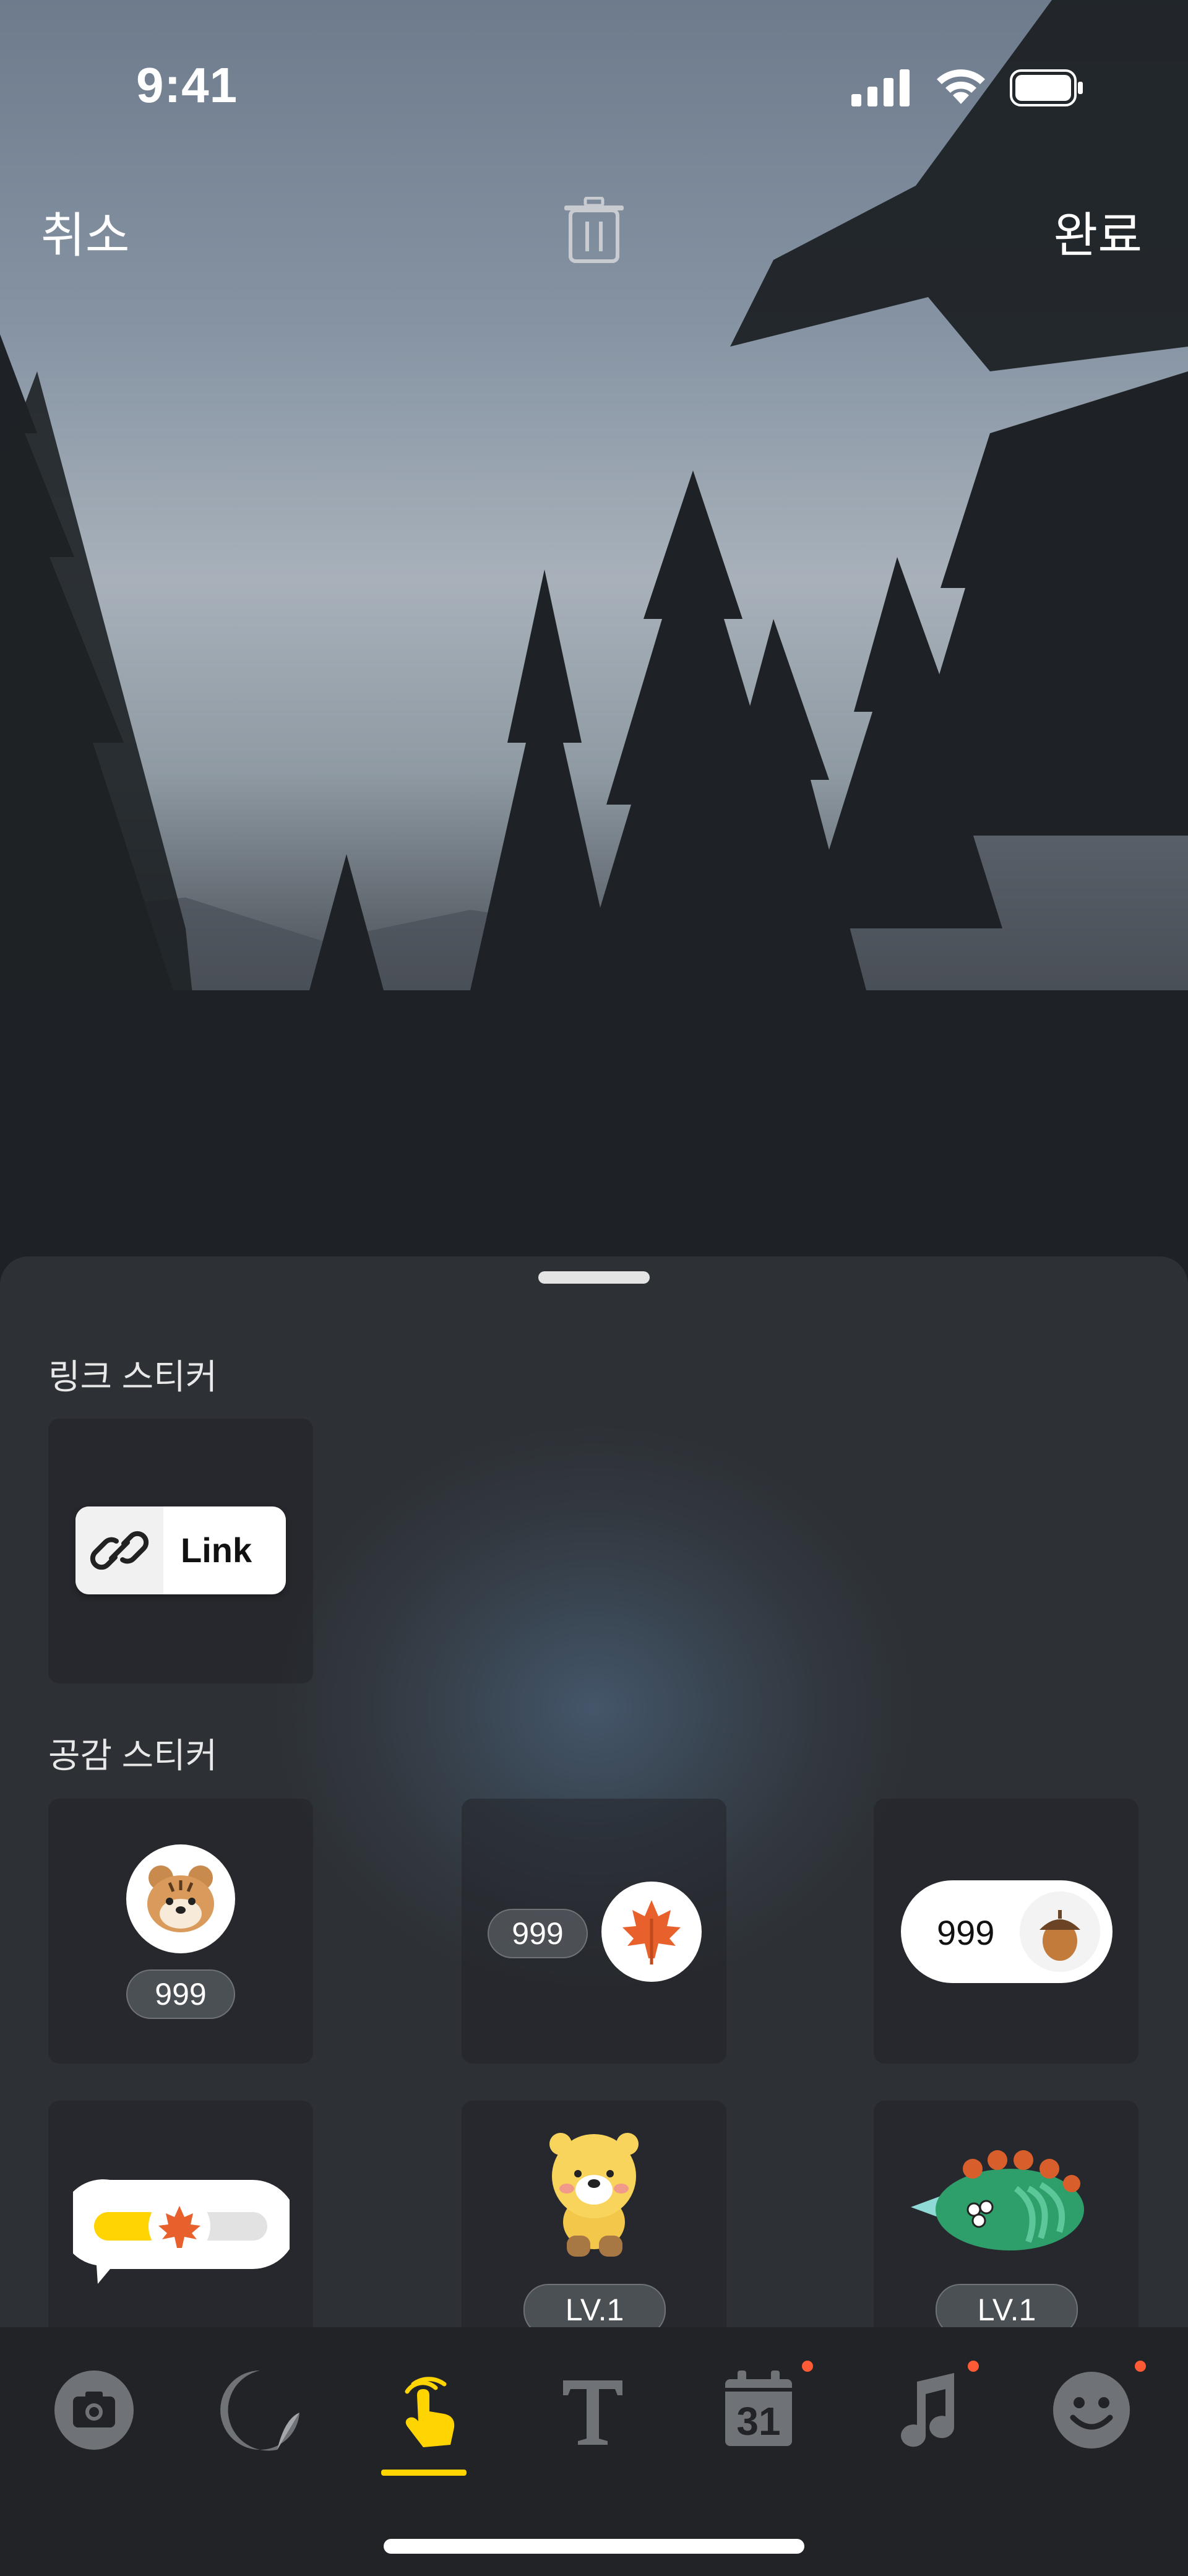 This screenshot has height=2576, width=1188. I want to click on link-sticker-label: Link, so click(216, 1550).